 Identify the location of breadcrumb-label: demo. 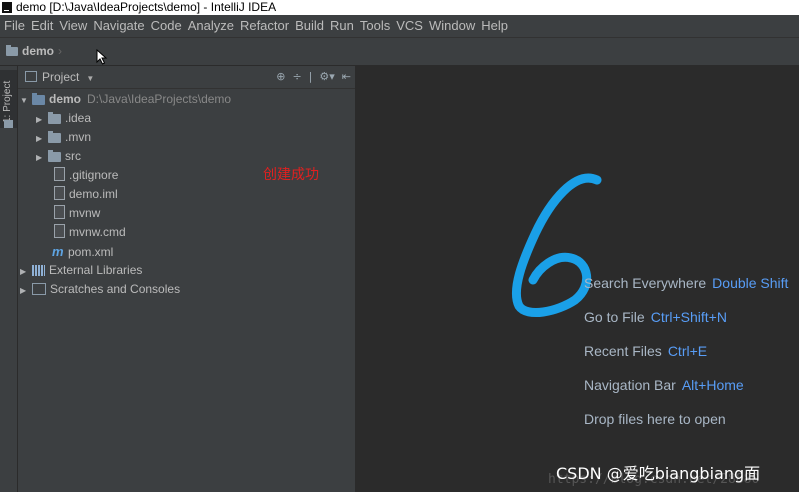
(38, 51).